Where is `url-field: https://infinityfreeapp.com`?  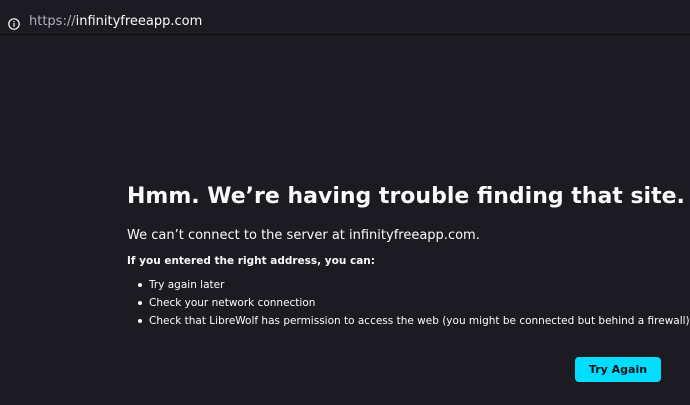
url-field: https://infinityfreeapp.com is located at coordinates (345, 18).